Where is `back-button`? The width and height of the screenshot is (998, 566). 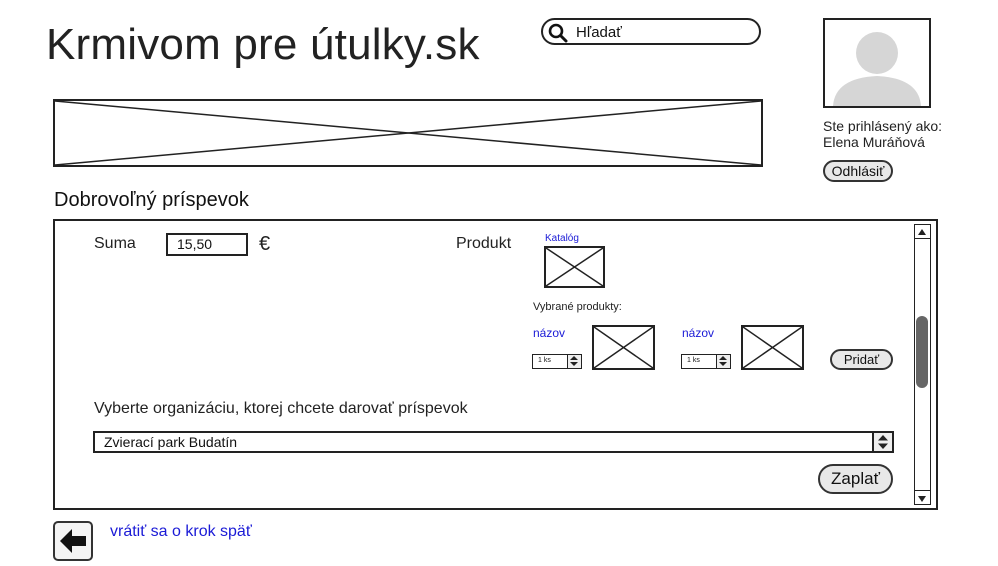
back-button is located at coordinates (73, 541).